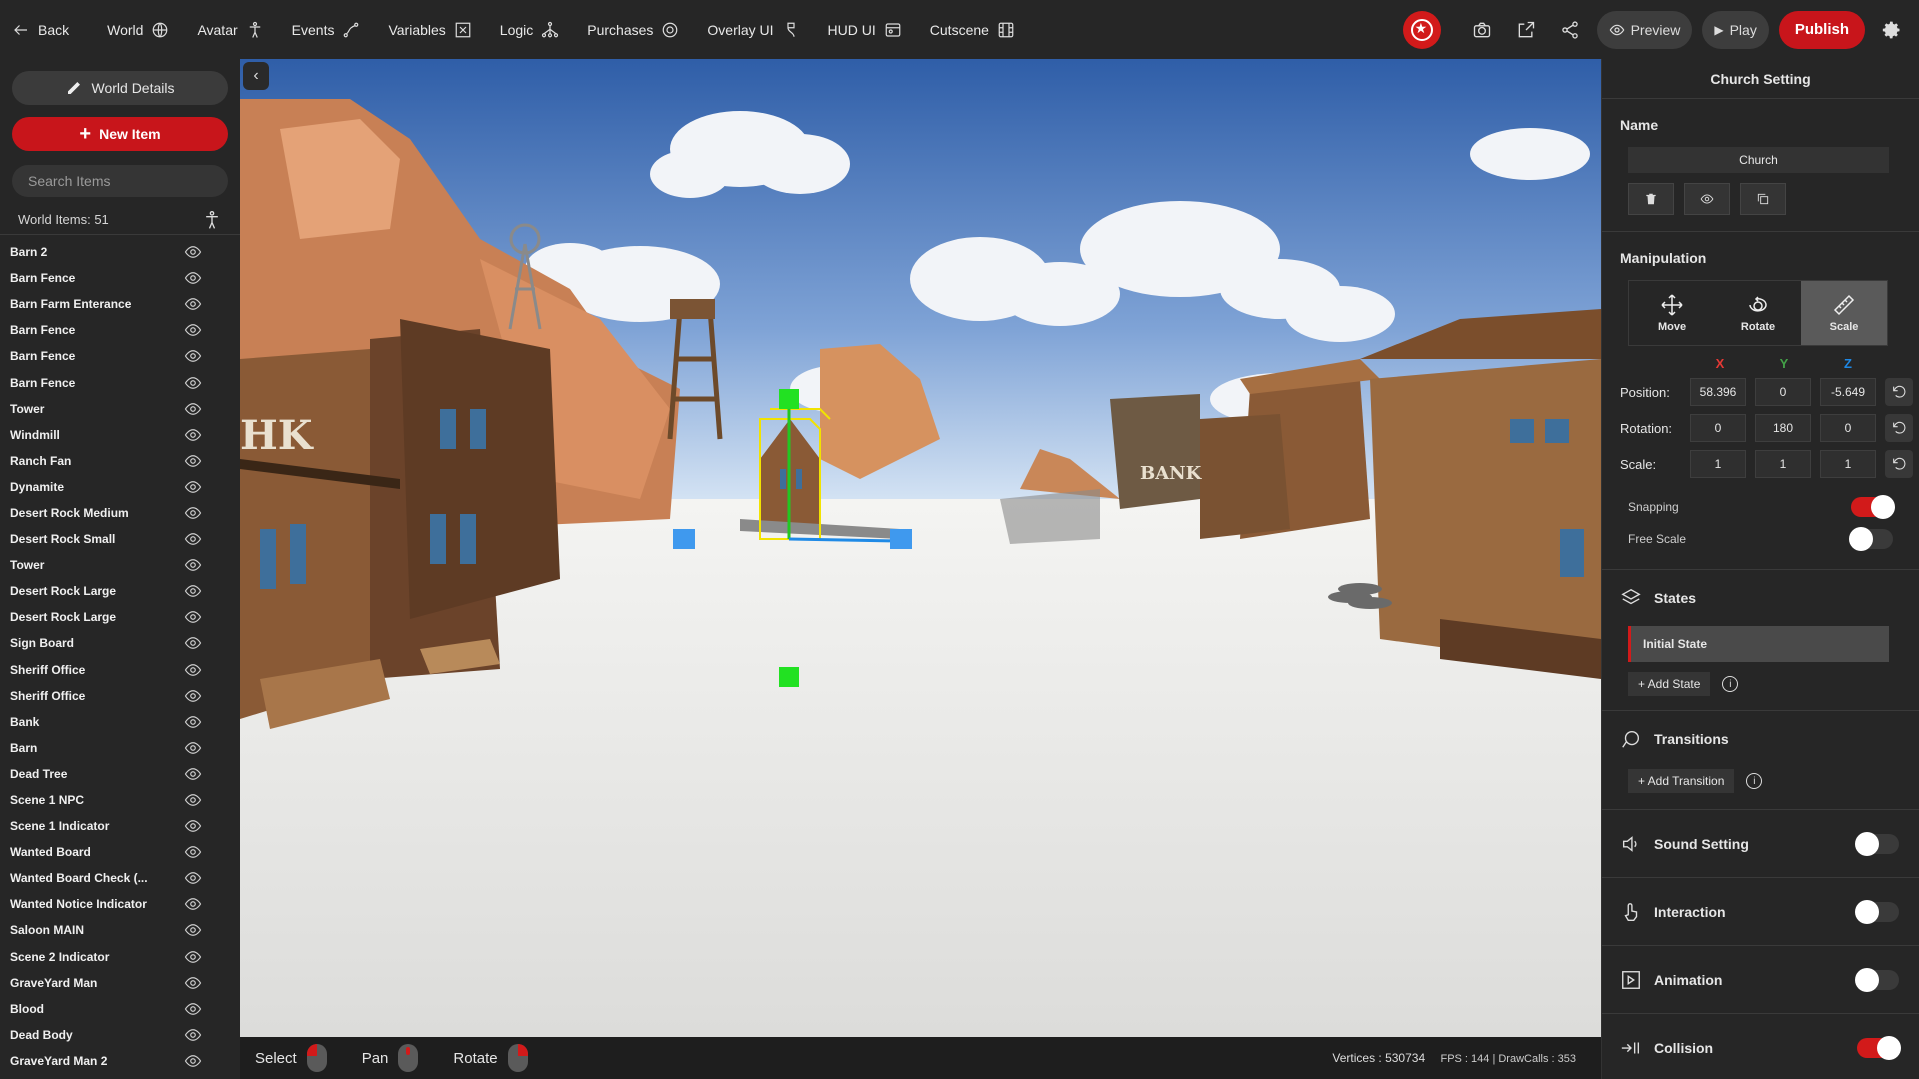 Image resolution: width=1919 pixels, height=1079 pixels. What do you see at coordinates (120, 957) in the screenshot?
I see `list-item: Scene 2 Indicator` at bounding box center [120, 957].